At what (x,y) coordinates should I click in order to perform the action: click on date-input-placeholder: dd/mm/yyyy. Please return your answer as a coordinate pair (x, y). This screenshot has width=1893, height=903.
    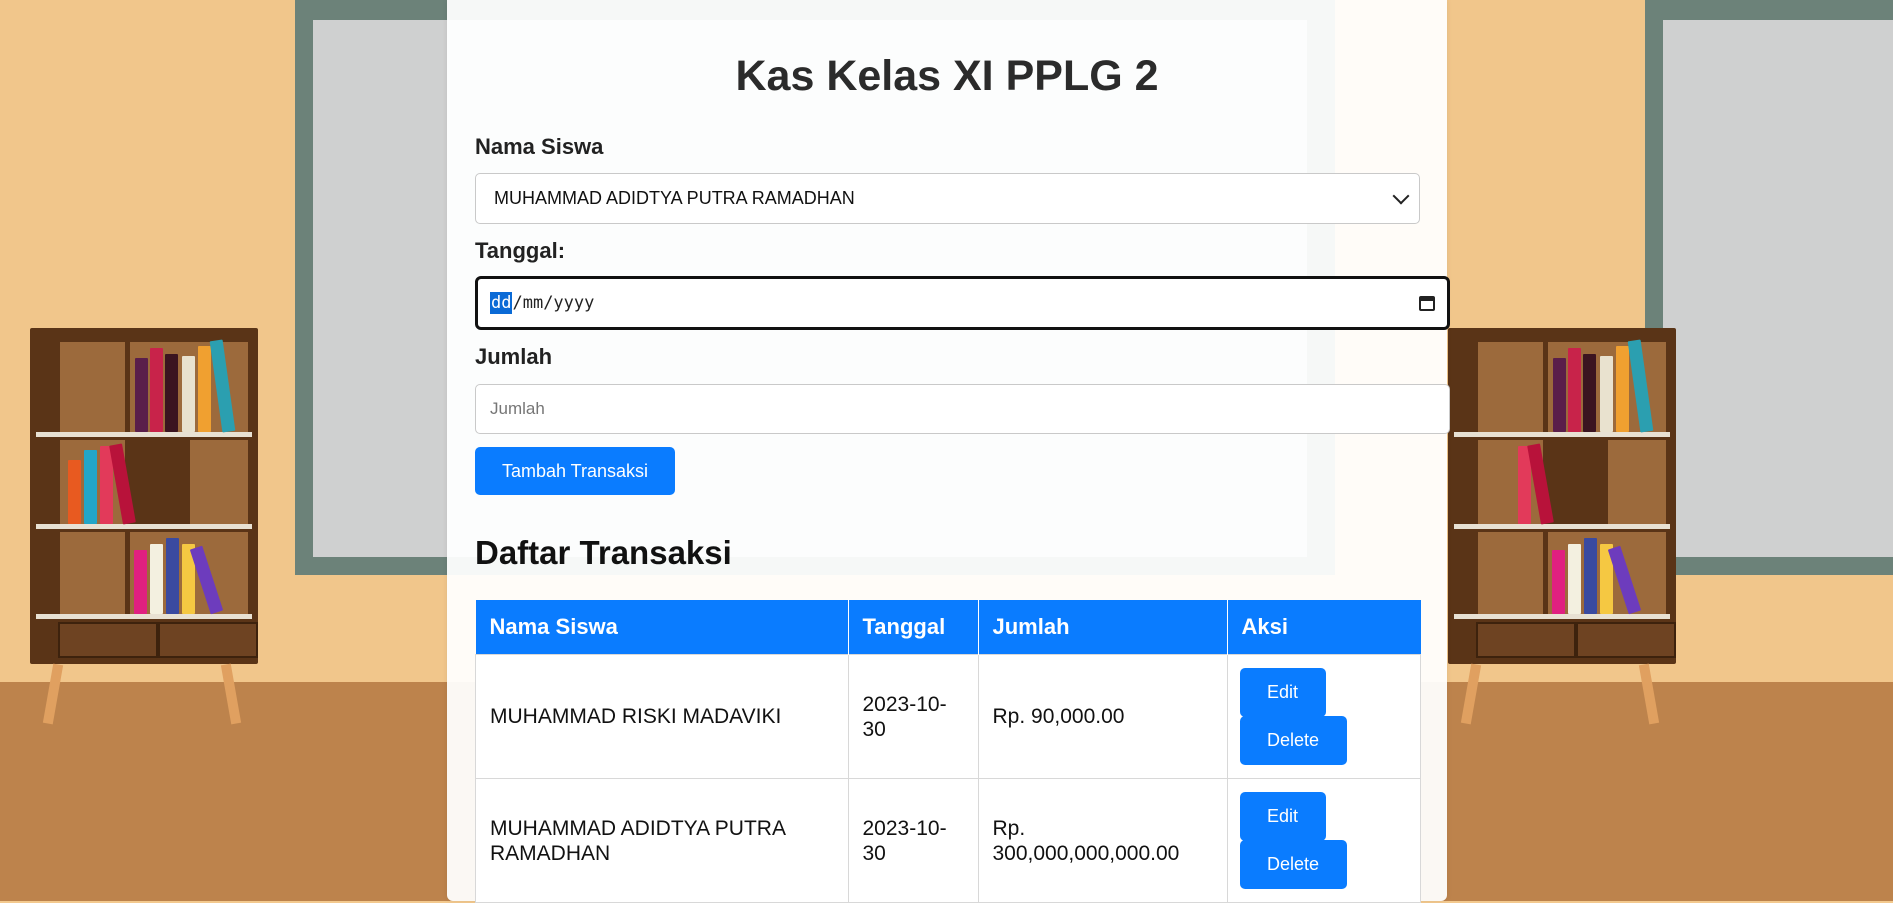
    Looking at the image, I should click on (542, 303).